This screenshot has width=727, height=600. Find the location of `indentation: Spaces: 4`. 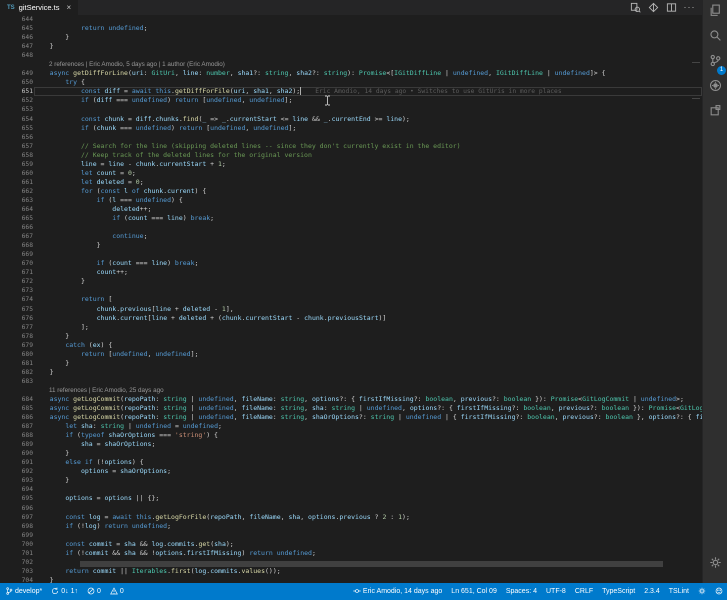

indentation: Spaces: 4 is located at coordinates (521, 591).